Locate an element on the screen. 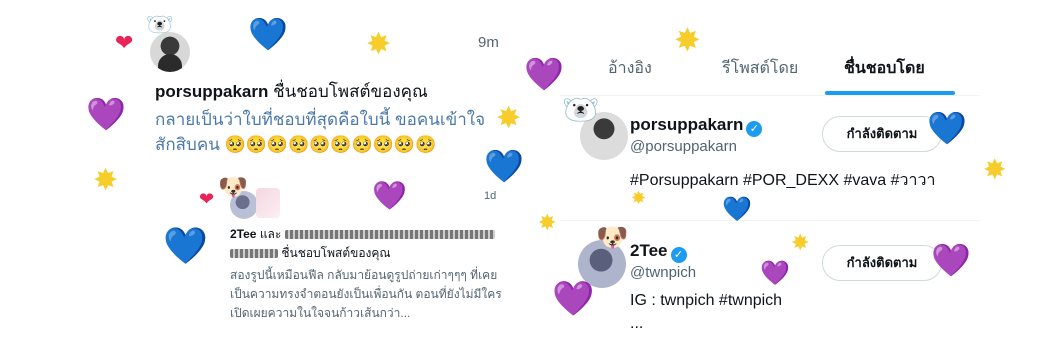 This screenshot has width=1054, height=353. user-handle: @porsuppakarn is located at coordinates (683, 146).